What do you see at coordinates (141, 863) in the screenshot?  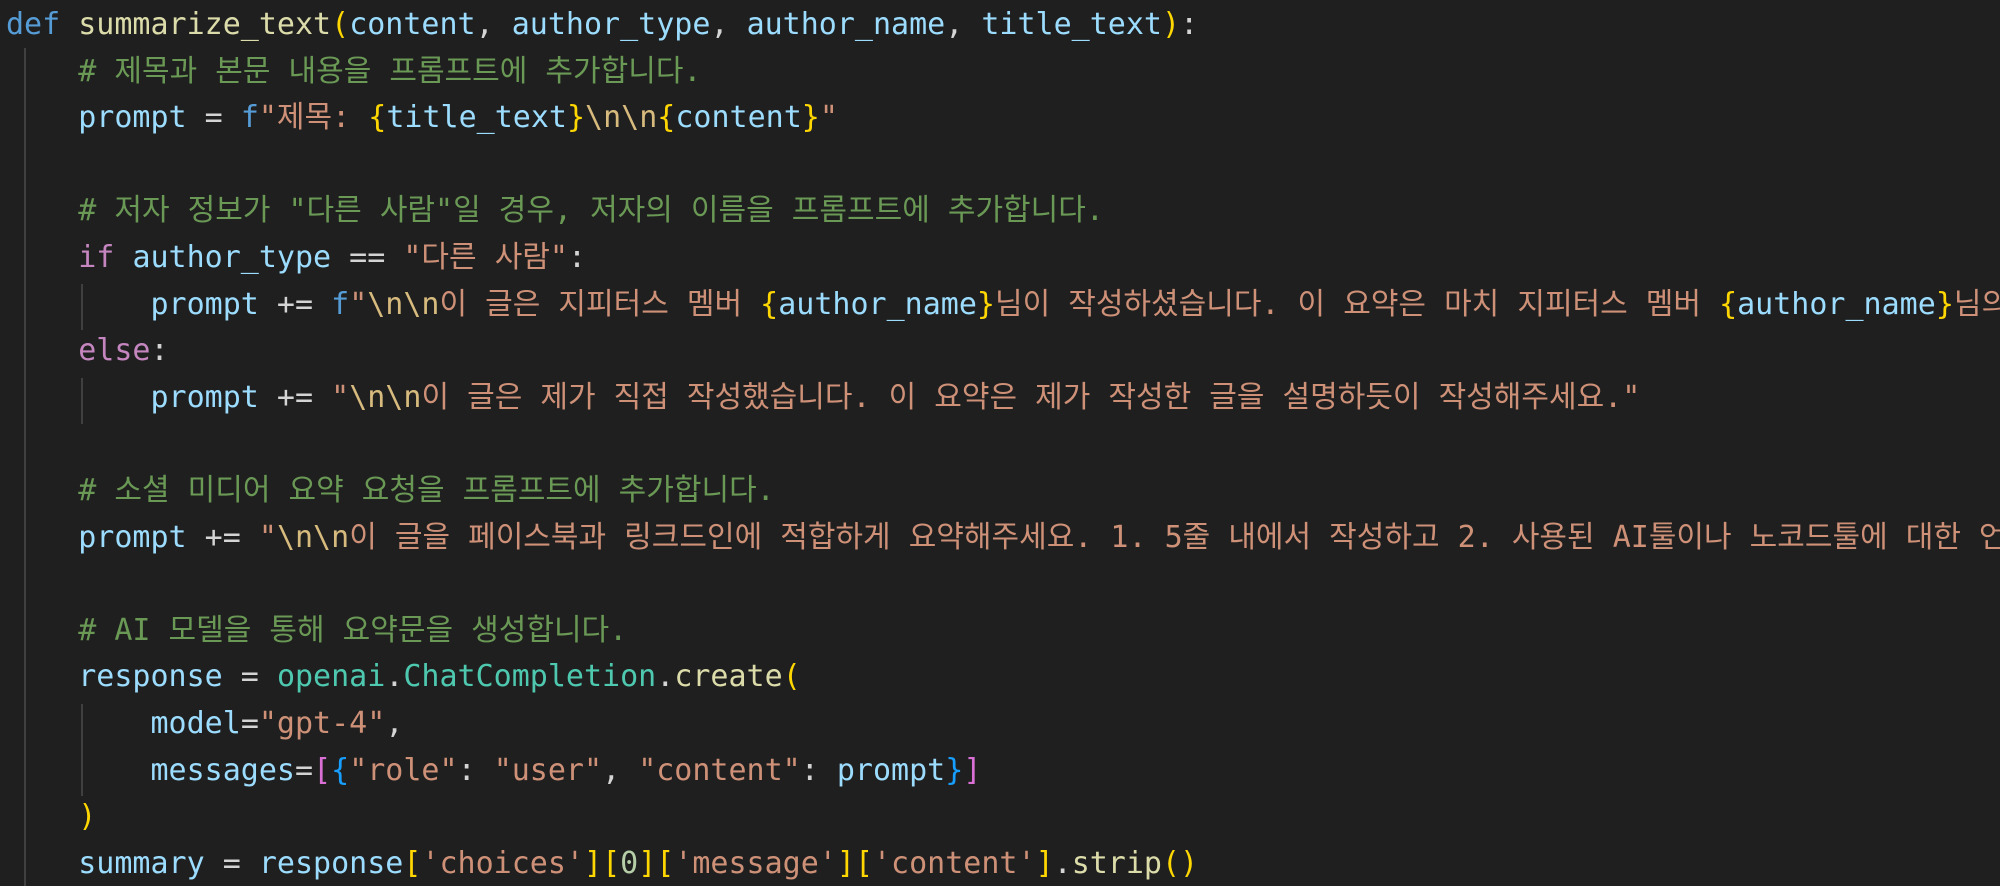 I see `code-token: summary` at bounding box center [141, 863].